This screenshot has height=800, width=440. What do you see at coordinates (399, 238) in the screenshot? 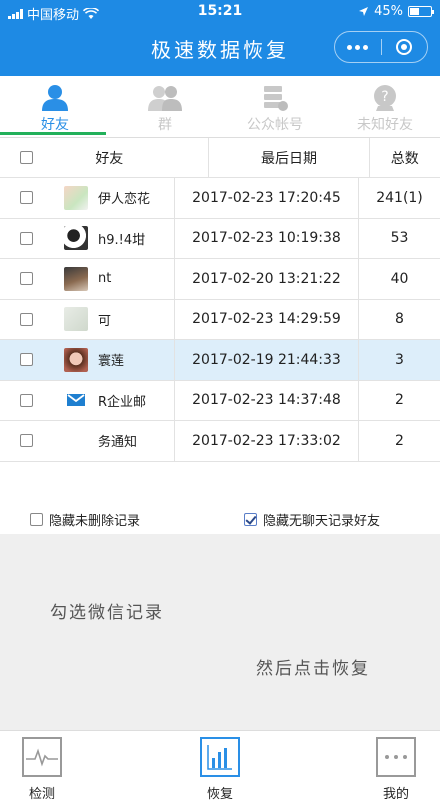
I see `message-total: 53` at bounding box center [399, 238].